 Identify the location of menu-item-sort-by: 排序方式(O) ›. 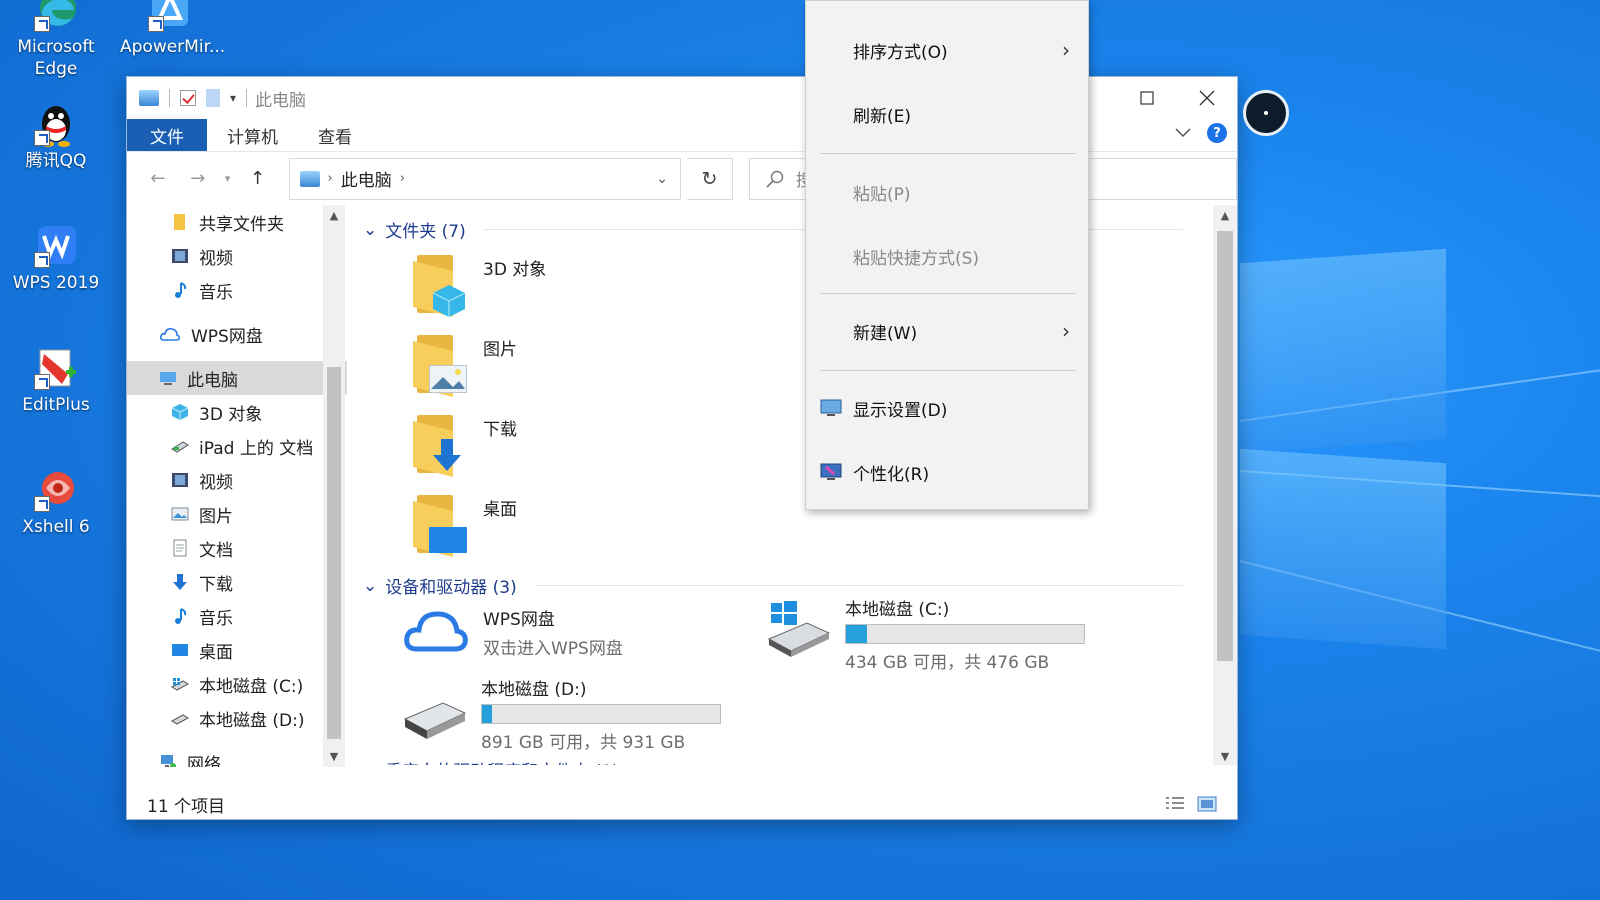
(947, 50).